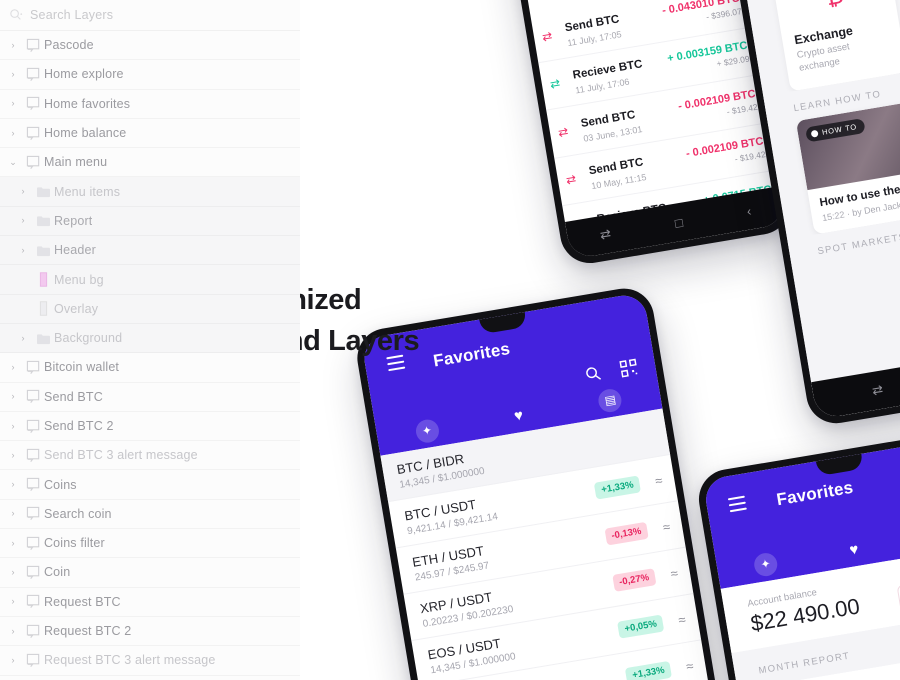  What do you see at coordinates (85, 133) in the screenshot?
I see `layer-name: Home balance` at bounding box center [85, 133].